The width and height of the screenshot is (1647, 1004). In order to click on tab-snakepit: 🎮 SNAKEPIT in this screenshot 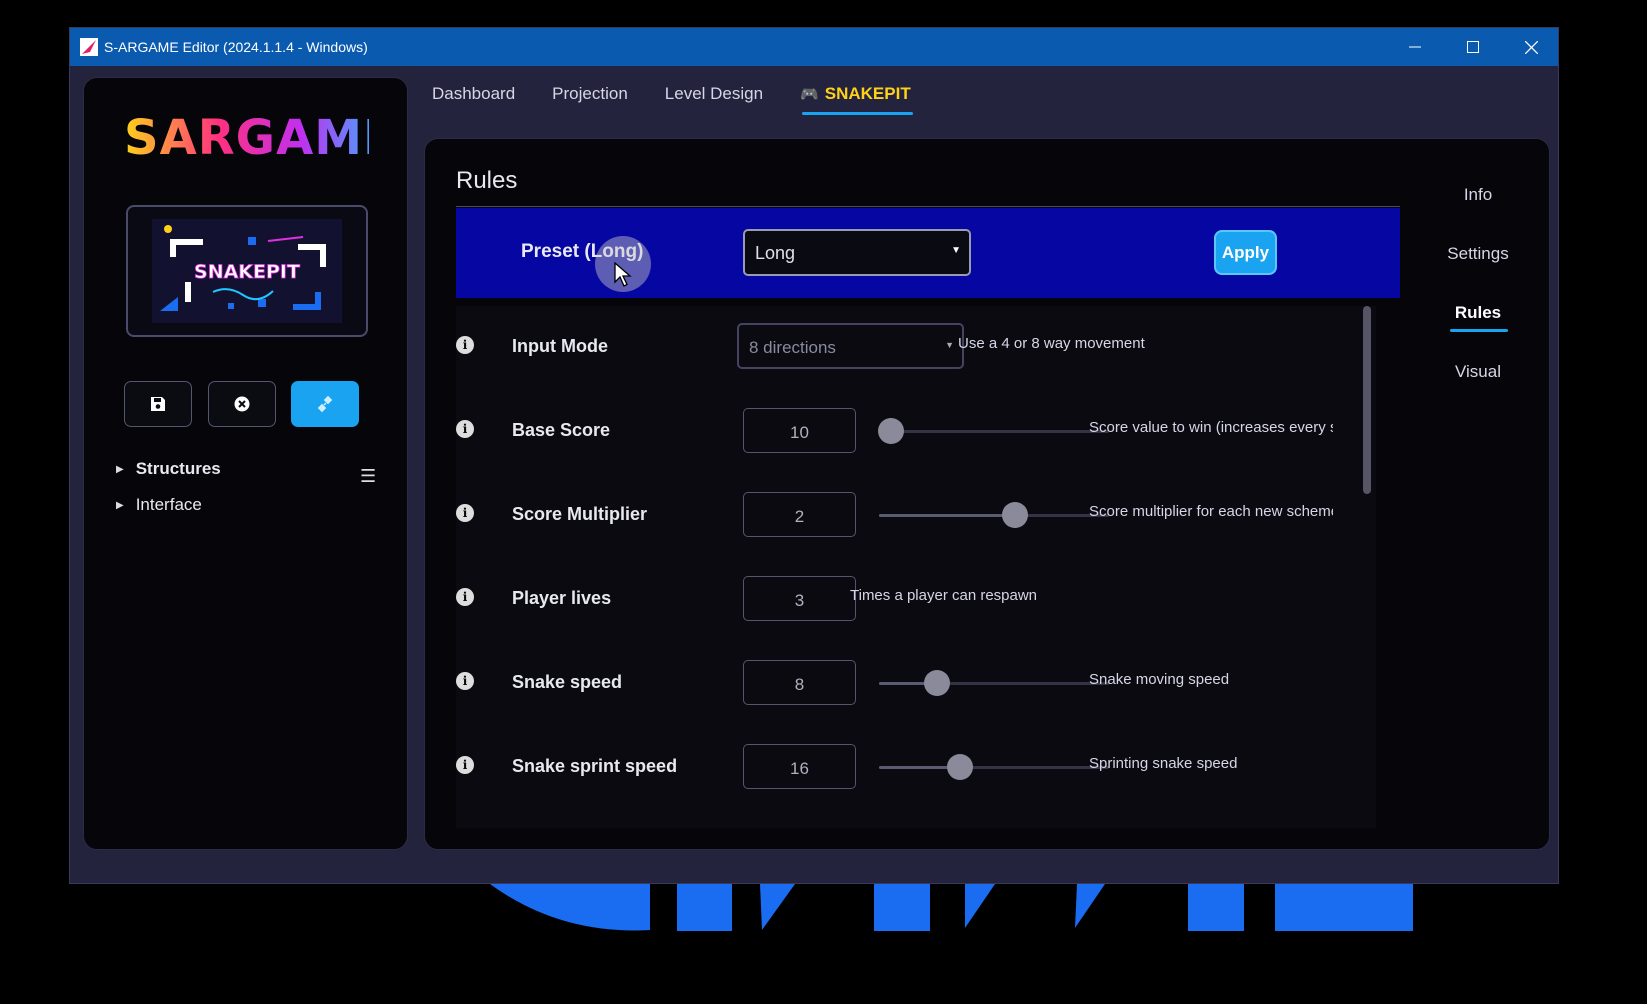, I will do `click(856, 100)`.